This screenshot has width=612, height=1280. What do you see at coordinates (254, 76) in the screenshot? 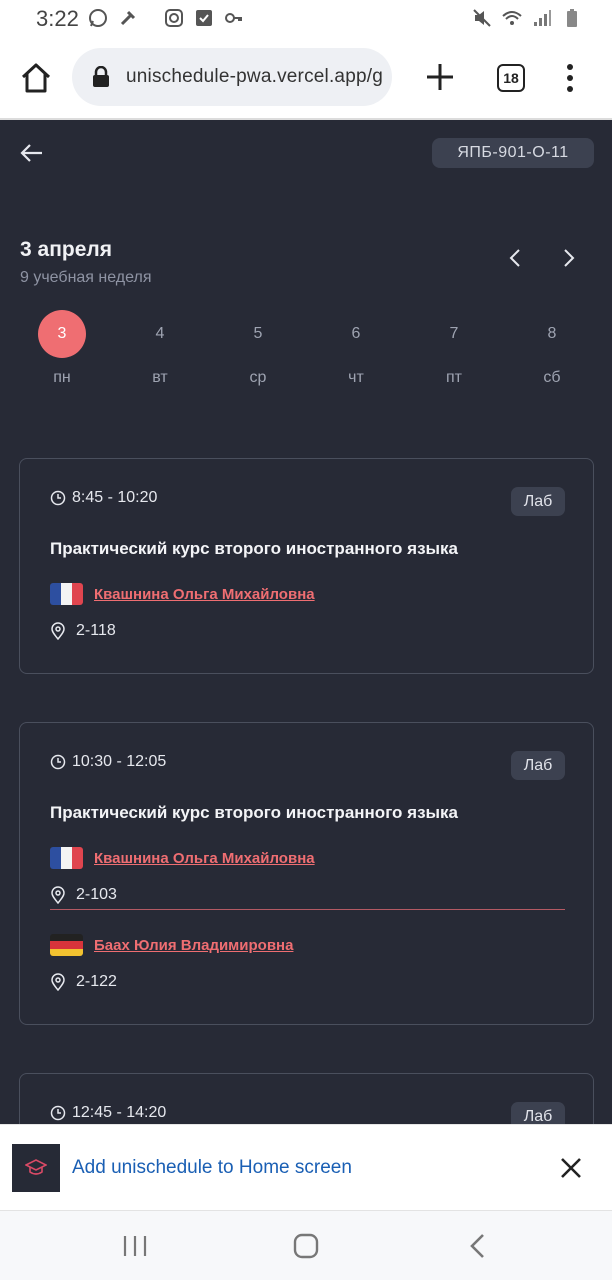
I see `url-text: unischedule-pwa.vercel.app/g` at bounding box center [254, 76].